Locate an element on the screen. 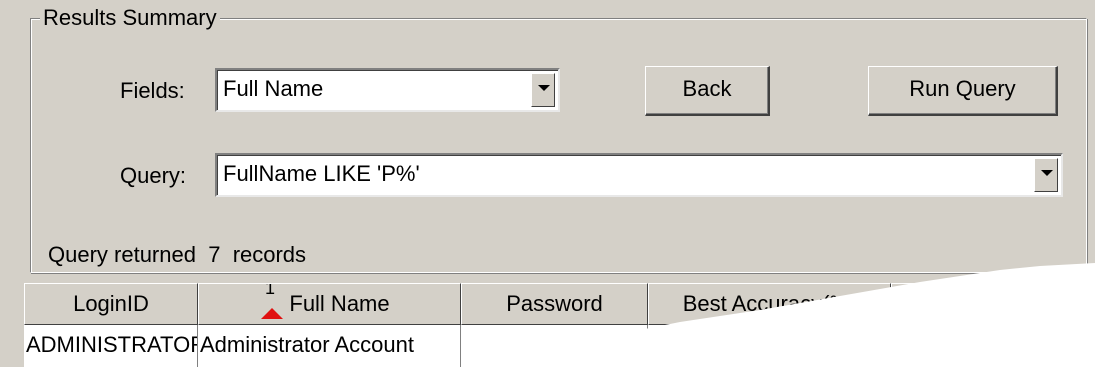 This screenshot has height=367, width=1095. column-header-loginid: LoginID is located at coordinates (111, 304).